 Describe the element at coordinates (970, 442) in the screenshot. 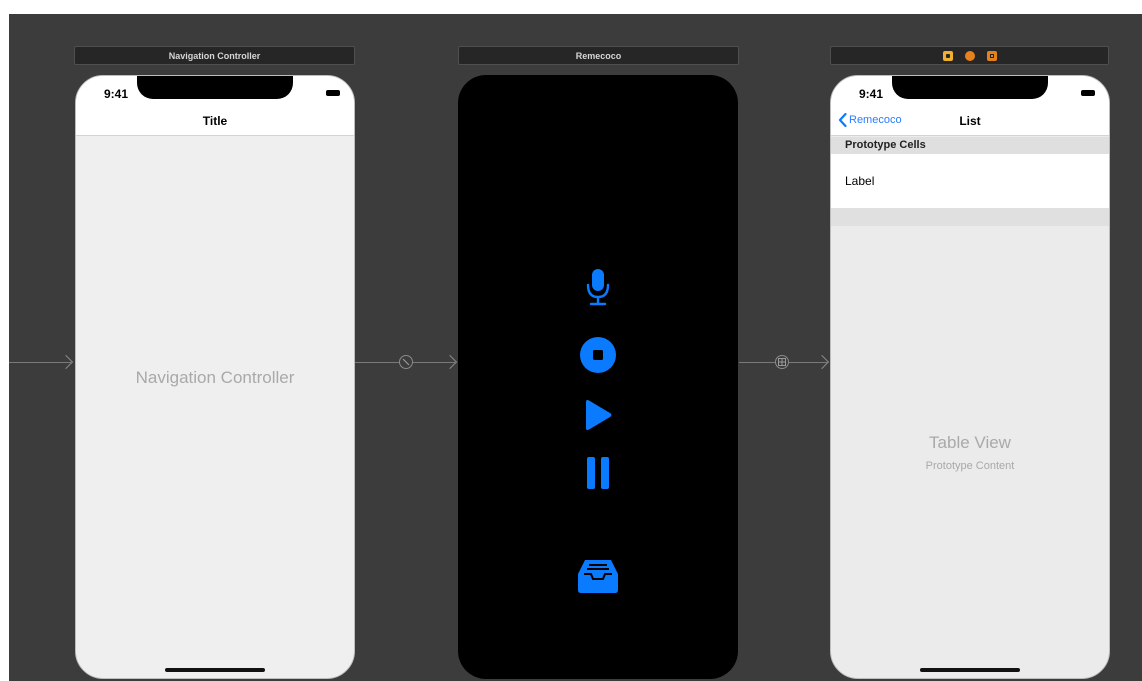

I see `table-view-title: Table View` at that location.